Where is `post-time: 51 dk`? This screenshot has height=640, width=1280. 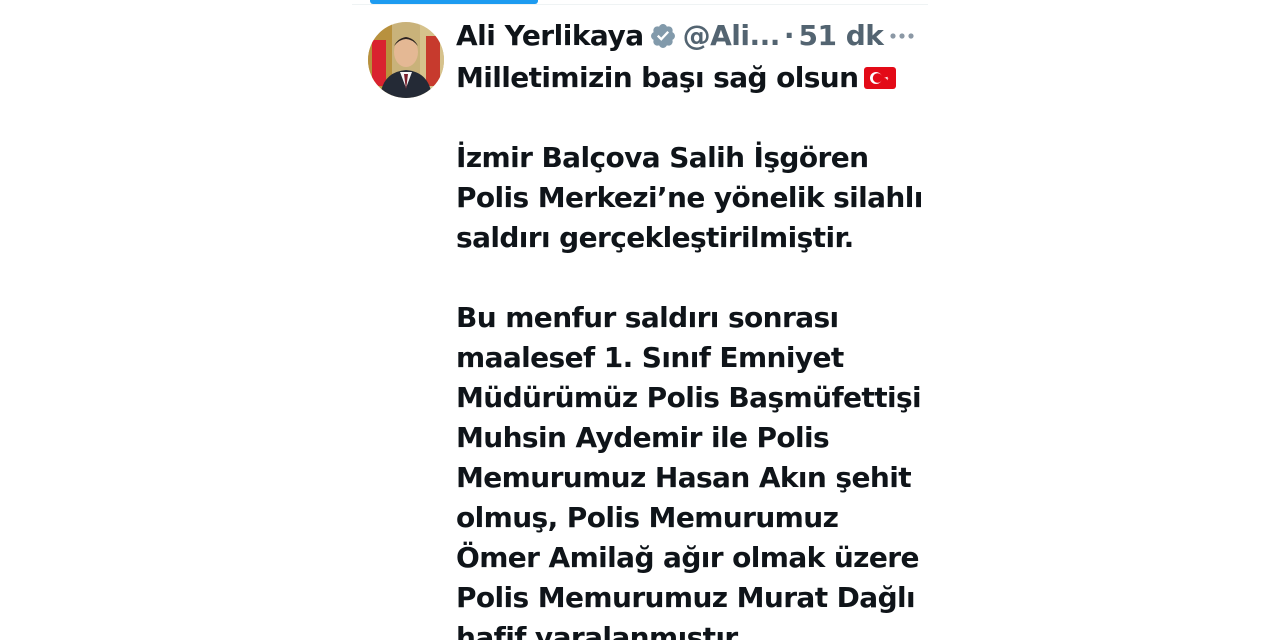 post-time: 51 dk is located at coordinates (841, 36).